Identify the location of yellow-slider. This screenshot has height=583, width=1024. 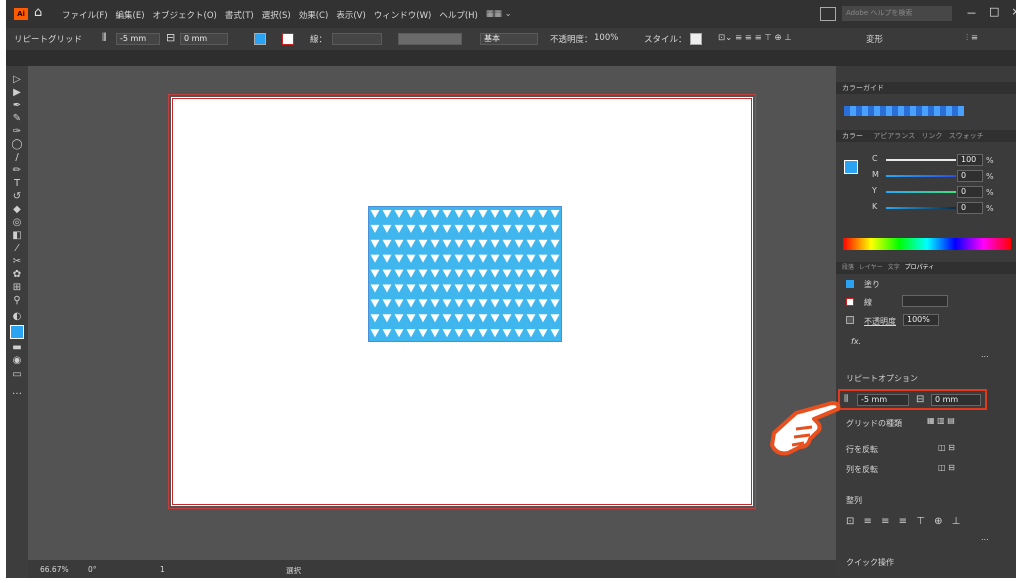
(921, 192).